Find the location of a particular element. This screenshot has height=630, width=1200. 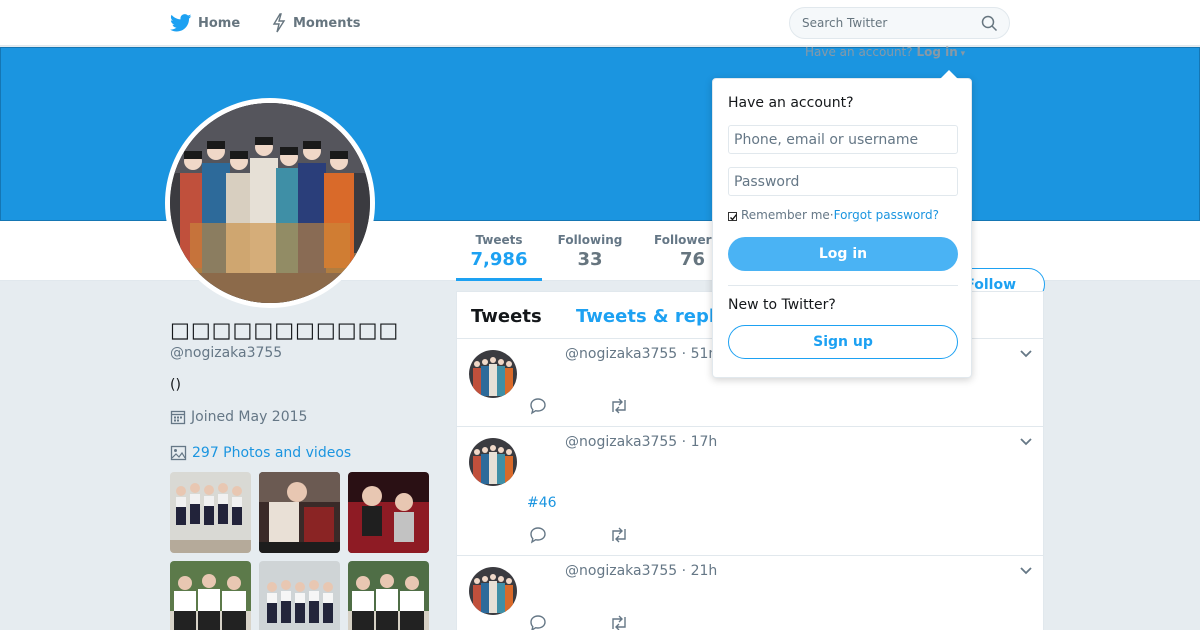

calendar-icon is located at coordinates (178, 417).